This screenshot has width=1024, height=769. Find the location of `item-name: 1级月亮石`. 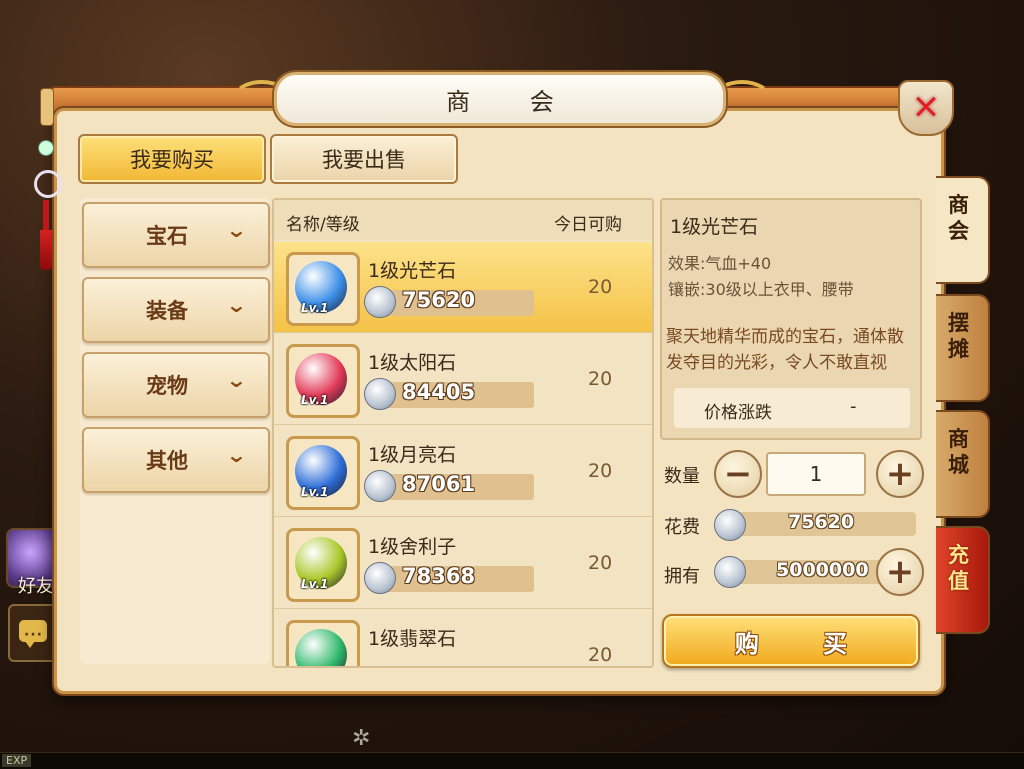

item-name: 1级月亮石 is located at coordinates (412, 455).